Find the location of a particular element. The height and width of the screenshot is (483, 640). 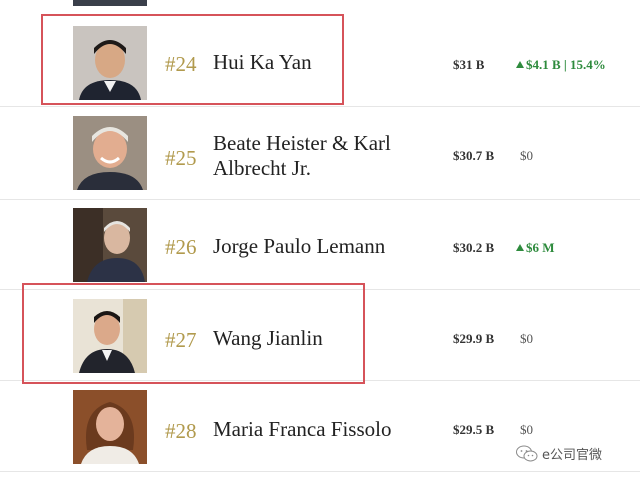

rank-label: #25 is located at coordinates (181, 158).